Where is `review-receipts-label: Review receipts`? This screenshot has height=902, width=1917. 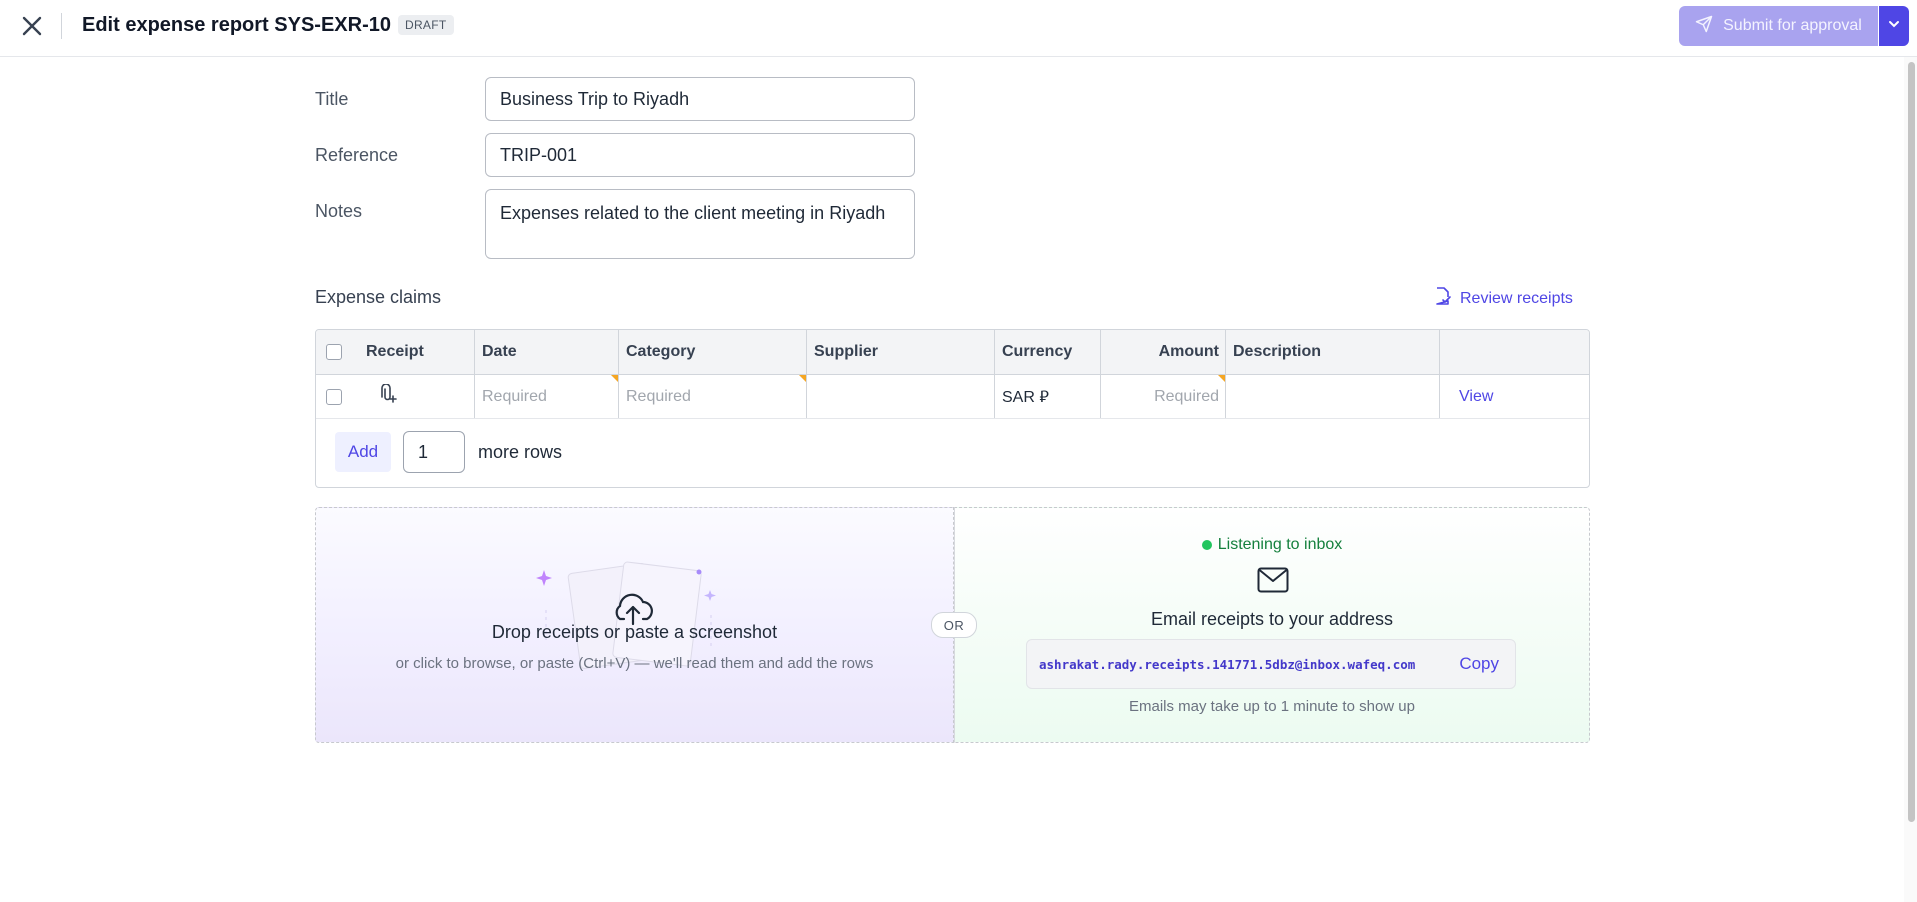
review-receipts-label: Review receipts is located at coordinates (1516, 298).